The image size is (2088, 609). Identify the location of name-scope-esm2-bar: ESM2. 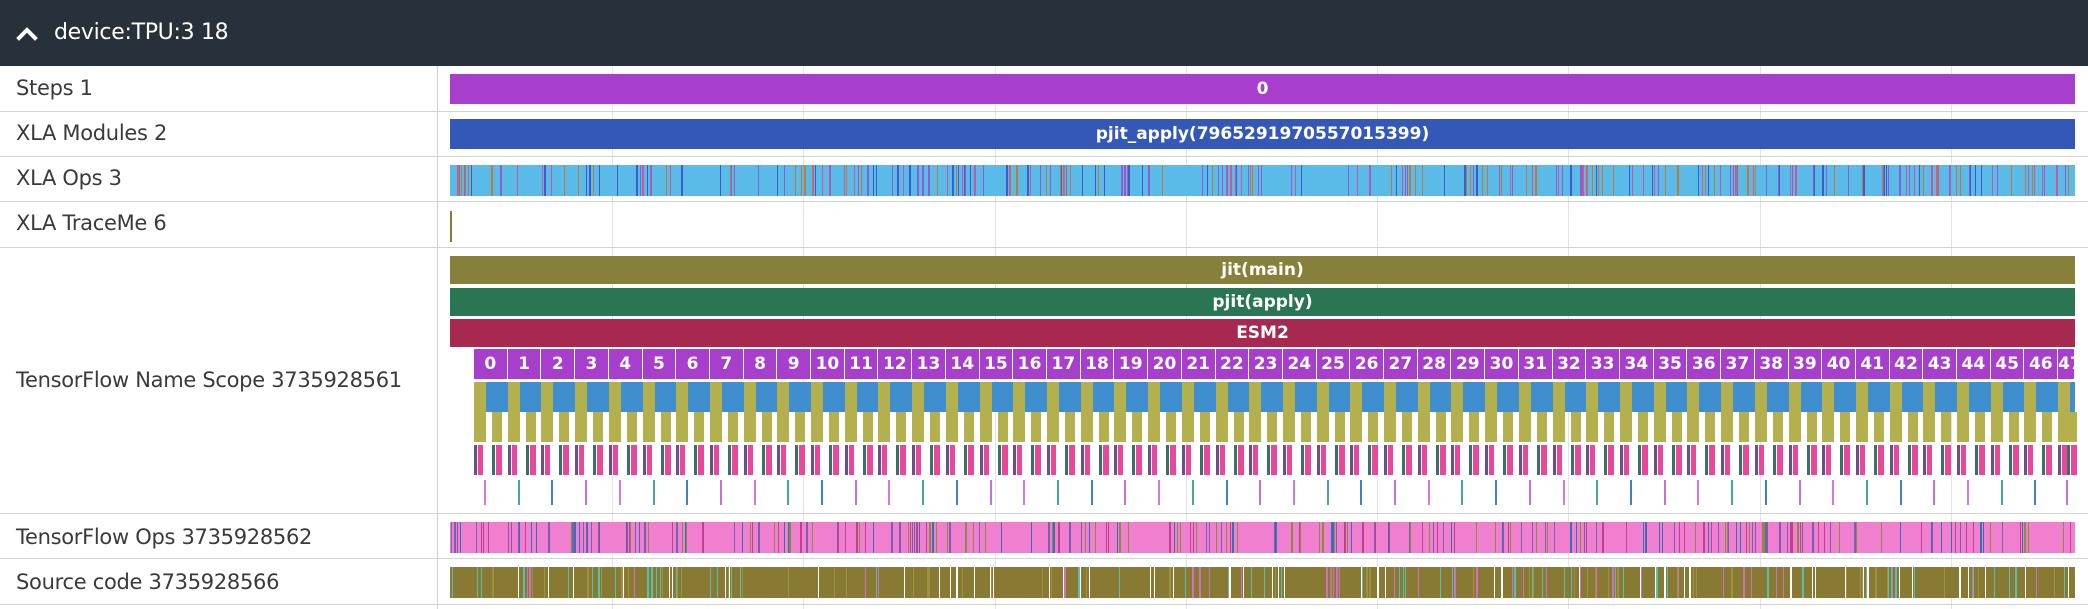
(1262, 333).